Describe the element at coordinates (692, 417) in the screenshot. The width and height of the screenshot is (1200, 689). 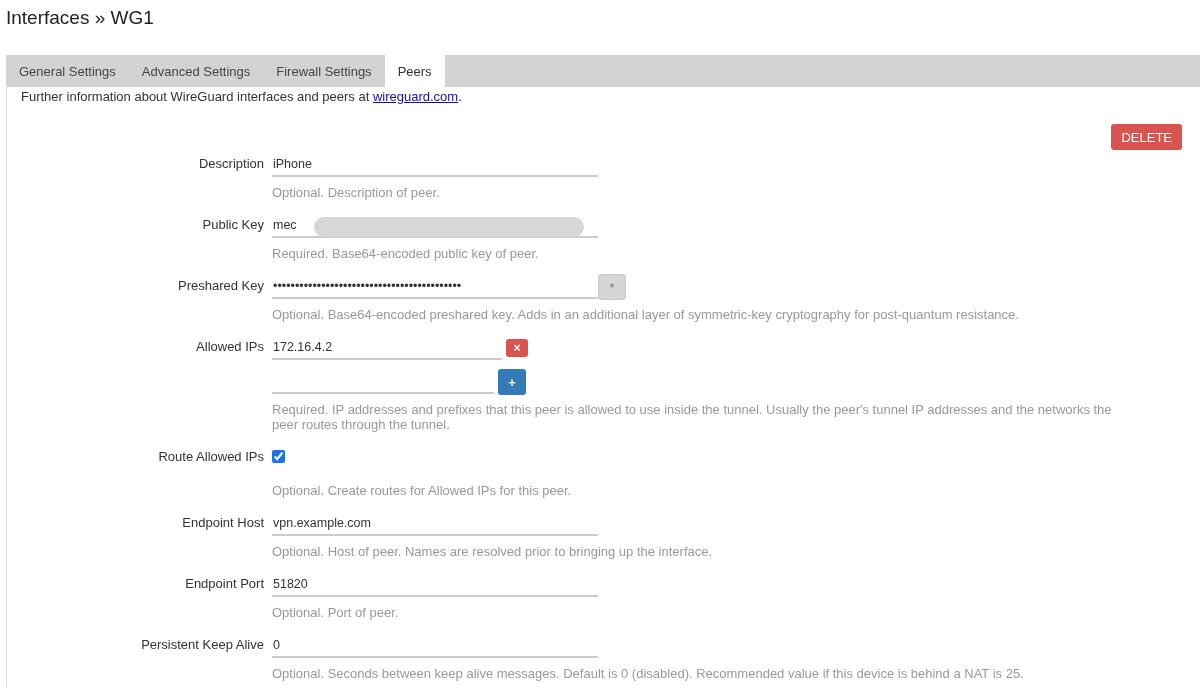
I see `help-text: Required. IP addresses and prefixes that this peer is allowed to use inside the tunnel. Usually the peer's tunnel IP addresses and the networks the peer routes through the tunnel.` at that location.